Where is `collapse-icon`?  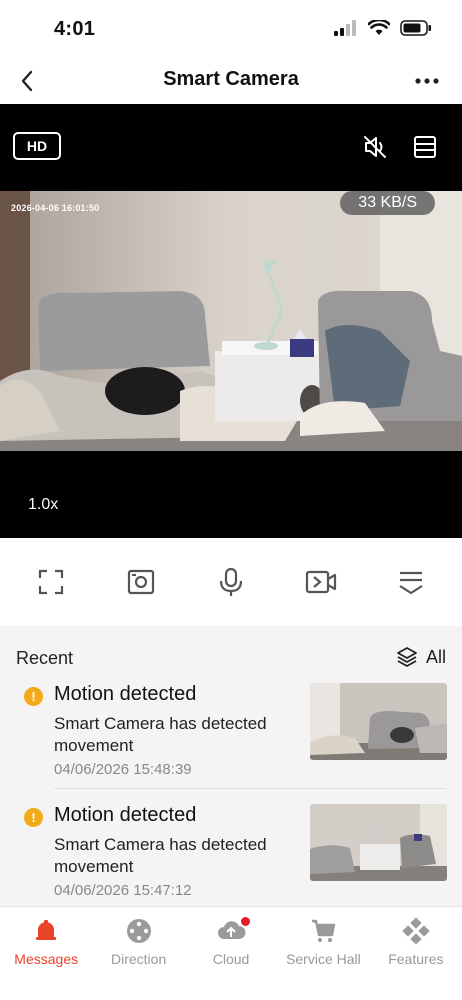
collapse-icon is located at coordinates (411, 583).